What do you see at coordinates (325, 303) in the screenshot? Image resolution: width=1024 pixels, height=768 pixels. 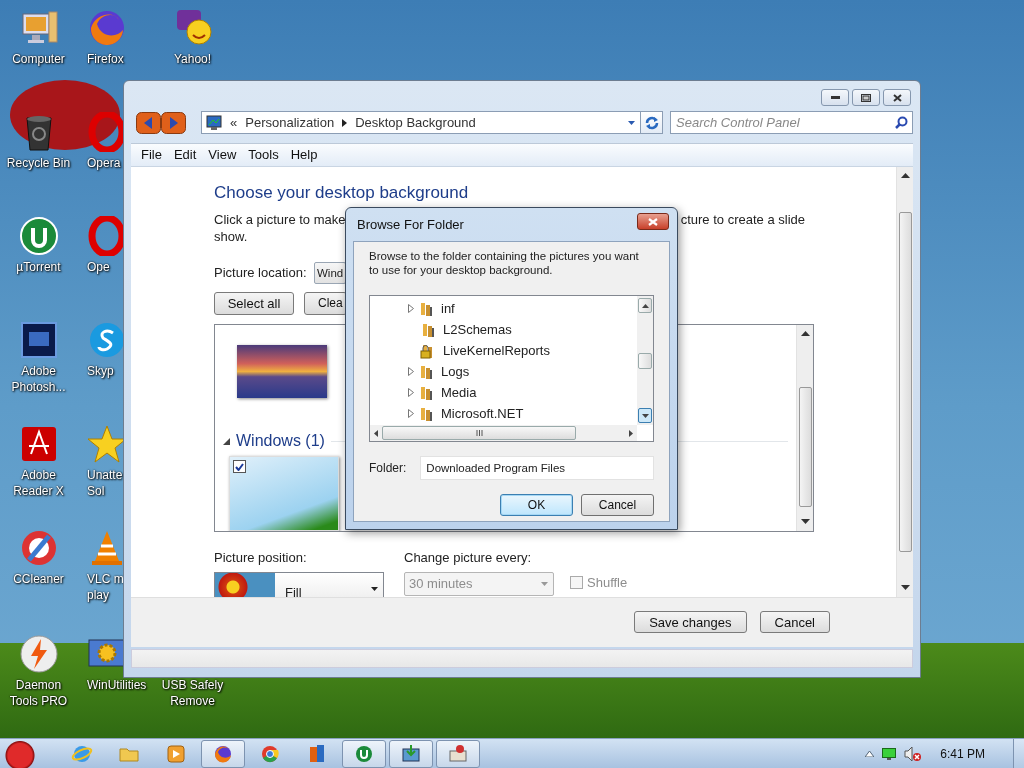 I see `action-button: Clea` at bounding box center [325, 303].